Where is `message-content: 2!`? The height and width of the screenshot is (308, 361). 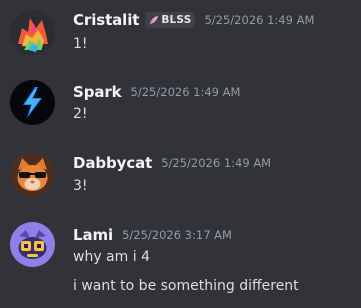
message-content: 2! is located at coordinates (80, 114).